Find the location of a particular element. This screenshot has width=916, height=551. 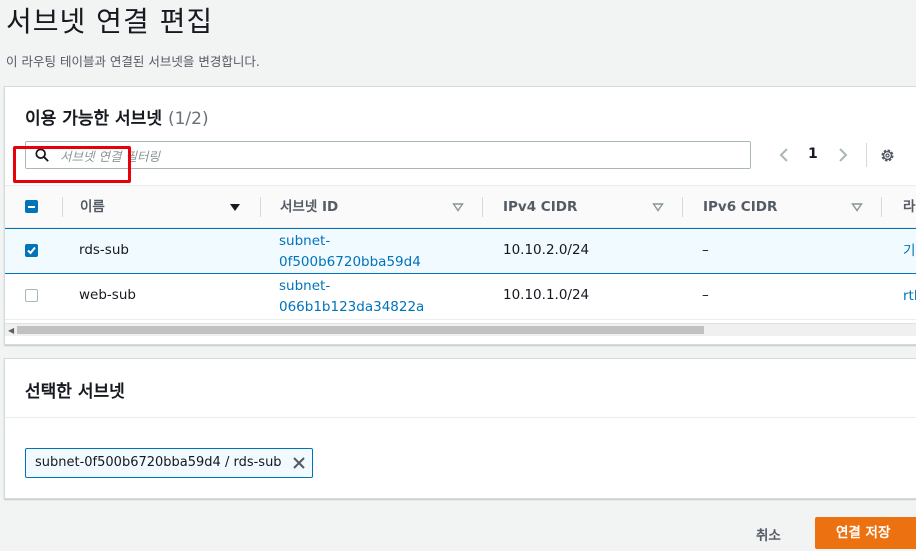

column-header-ipv6-cidr: IPv6 CIDR is located at coordinates (740, 207).